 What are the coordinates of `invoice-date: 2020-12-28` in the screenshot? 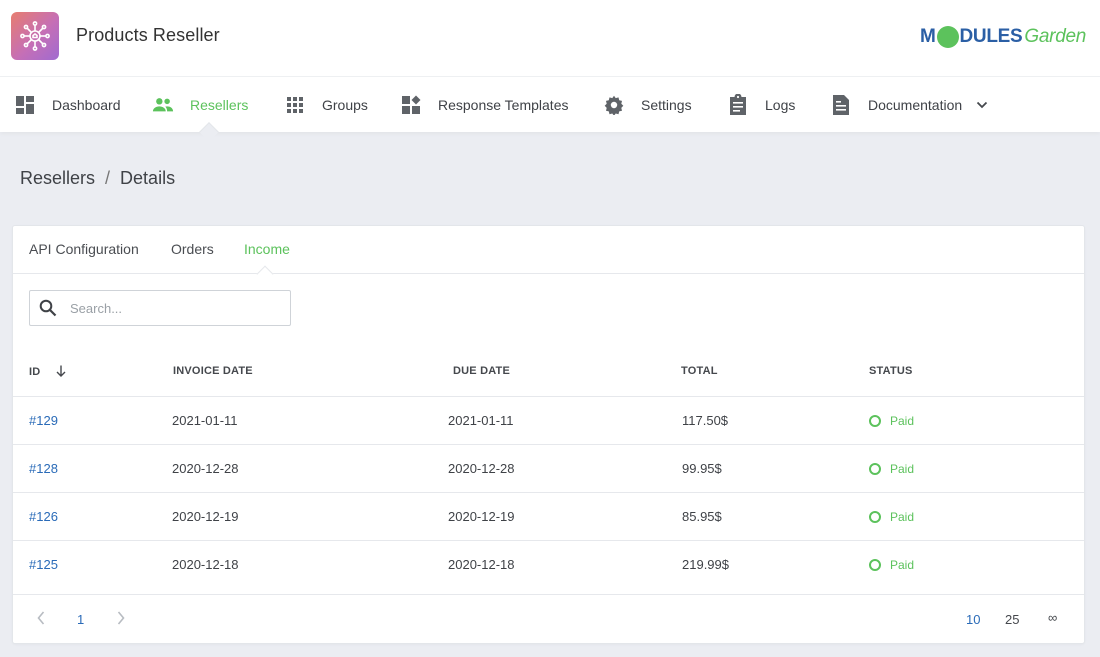 It's located at (205, 468).